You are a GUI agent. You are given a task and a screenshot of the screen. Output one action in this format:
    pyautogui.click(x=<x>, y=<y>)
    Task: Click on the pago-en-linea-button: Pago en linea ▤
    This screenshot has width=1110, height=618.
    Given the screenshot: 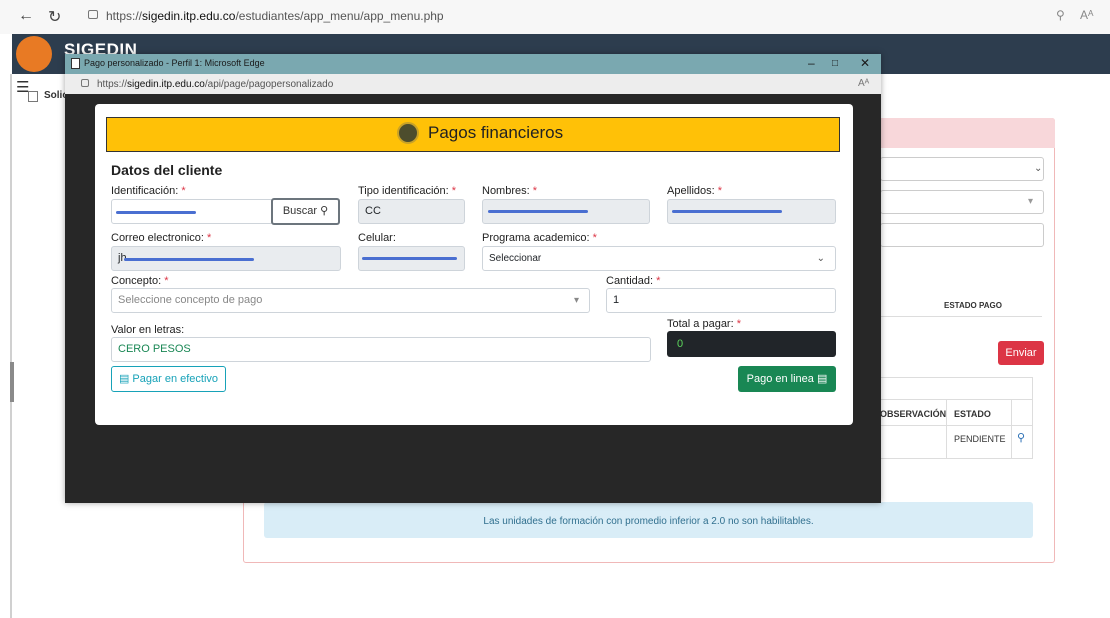 What is the action you would take?
    pyautogui.click(x=787, y=379)
    